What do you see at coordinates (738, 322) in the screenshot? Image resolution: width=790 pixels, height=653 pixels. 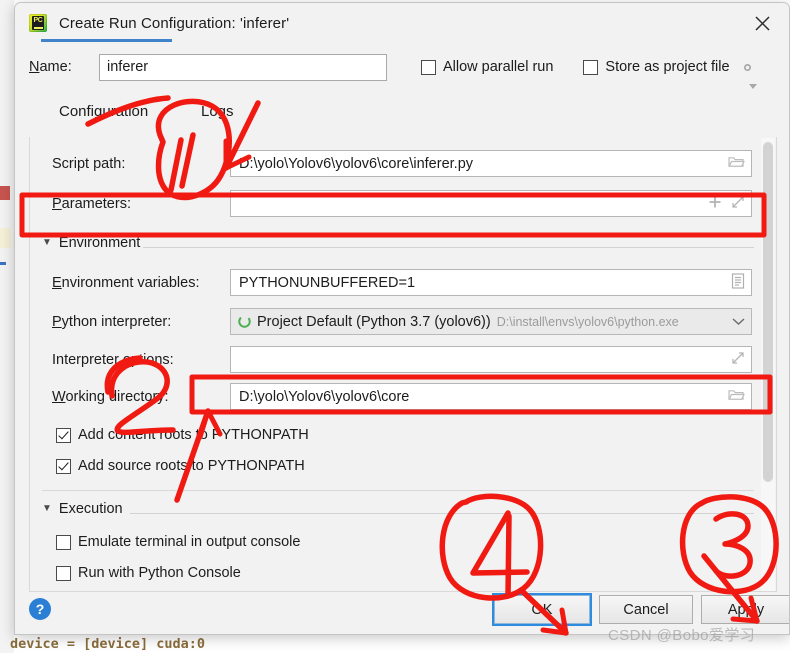 I see `chevron-down-icon` at bounding box center [738, 322].